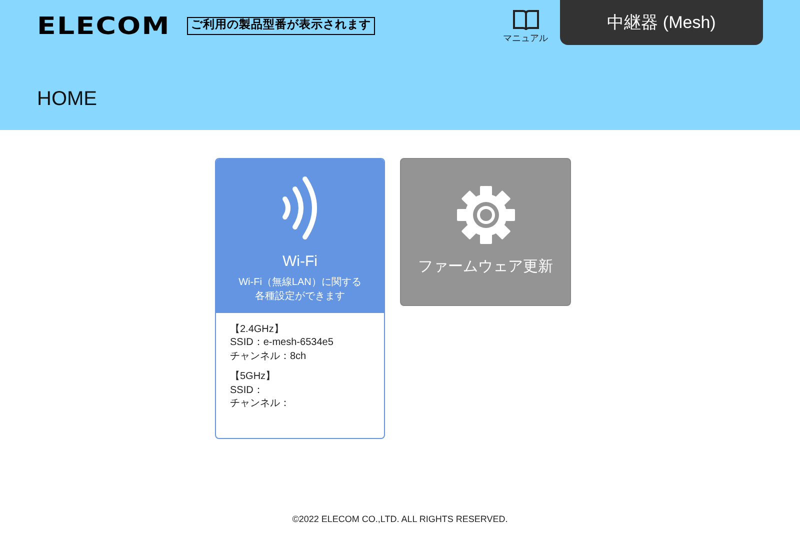 The height and width of the screenshot is (546, 800). I want to click on gear-icon, so click(485, 215).